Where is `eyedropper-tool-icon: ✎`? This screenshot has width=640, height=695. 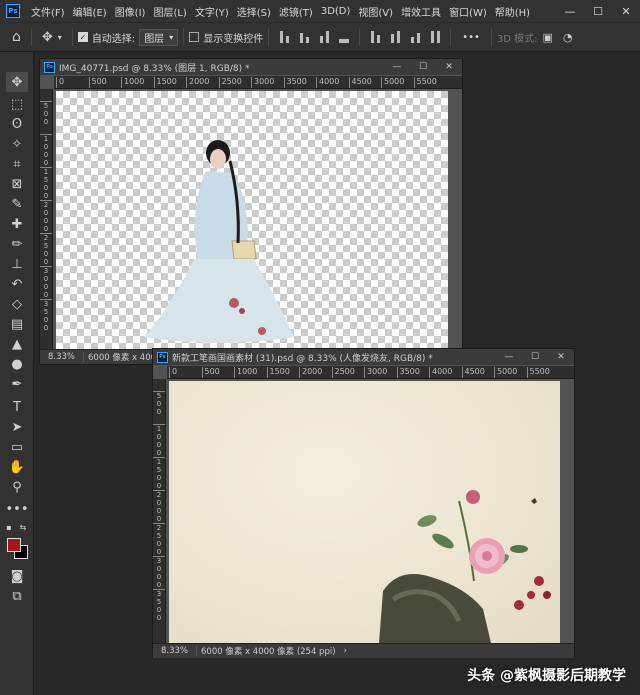
eyedropper-tool-icon: ✎ is located at coordinates (17, 204).